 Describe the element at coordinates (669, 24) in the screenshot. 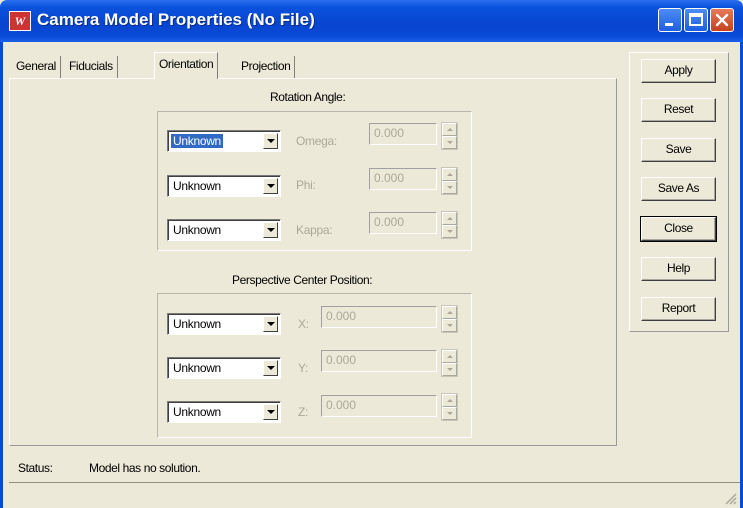

I see `minimize-icon` at that location.